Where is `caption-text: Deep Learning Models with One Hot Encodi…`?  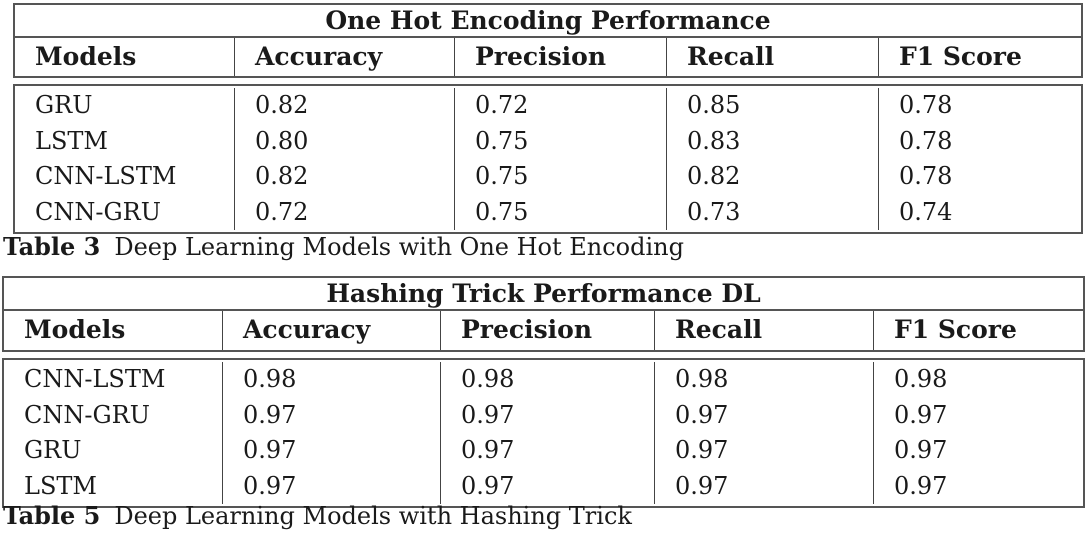
caption-text: Deep Learning Models with One Hot Encodi… is located at coordinates (399, 247).